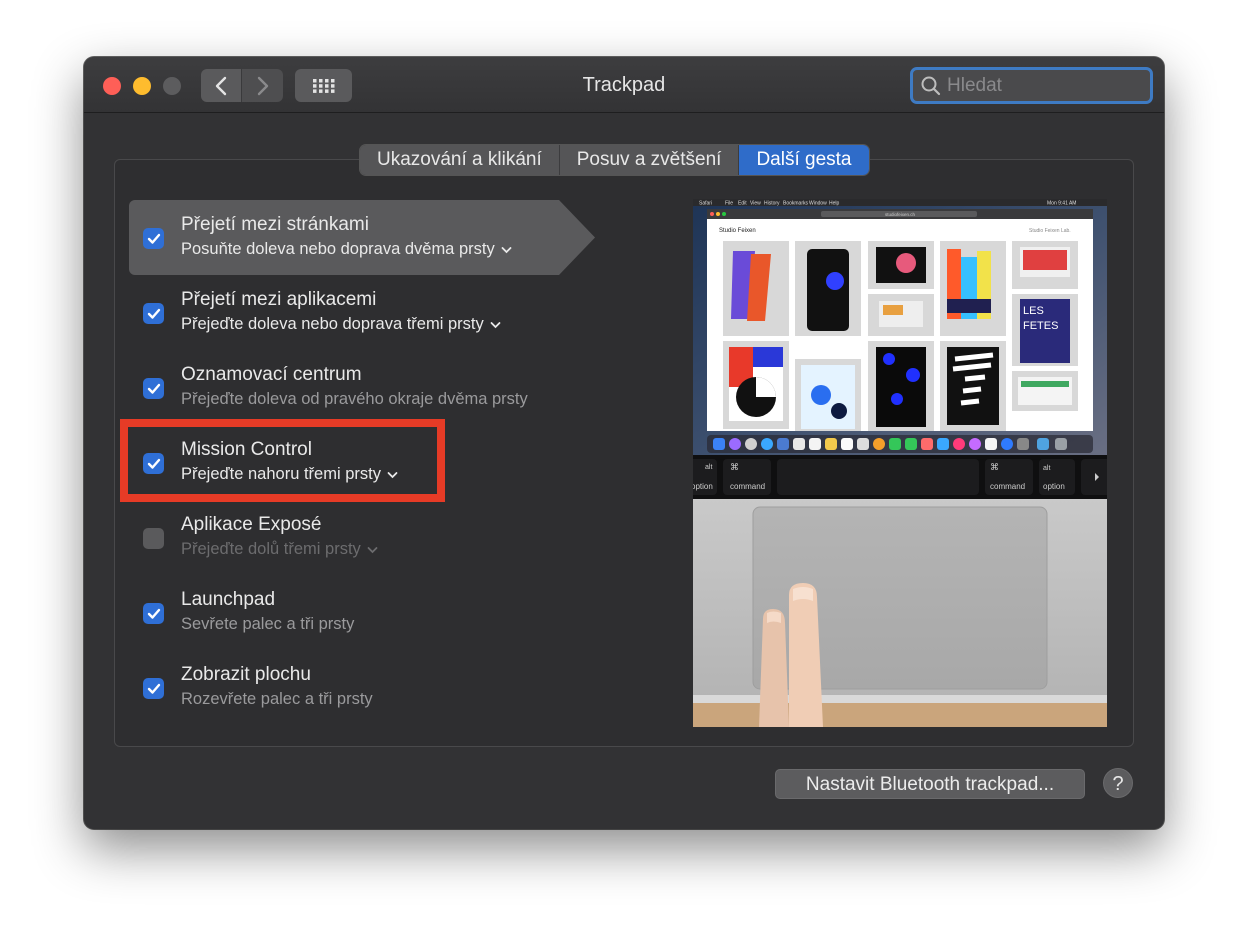  What do you see at coordinates (729, 204) in the screenshot?
I see `menubar-item: File` at bounding box center [729, 204].